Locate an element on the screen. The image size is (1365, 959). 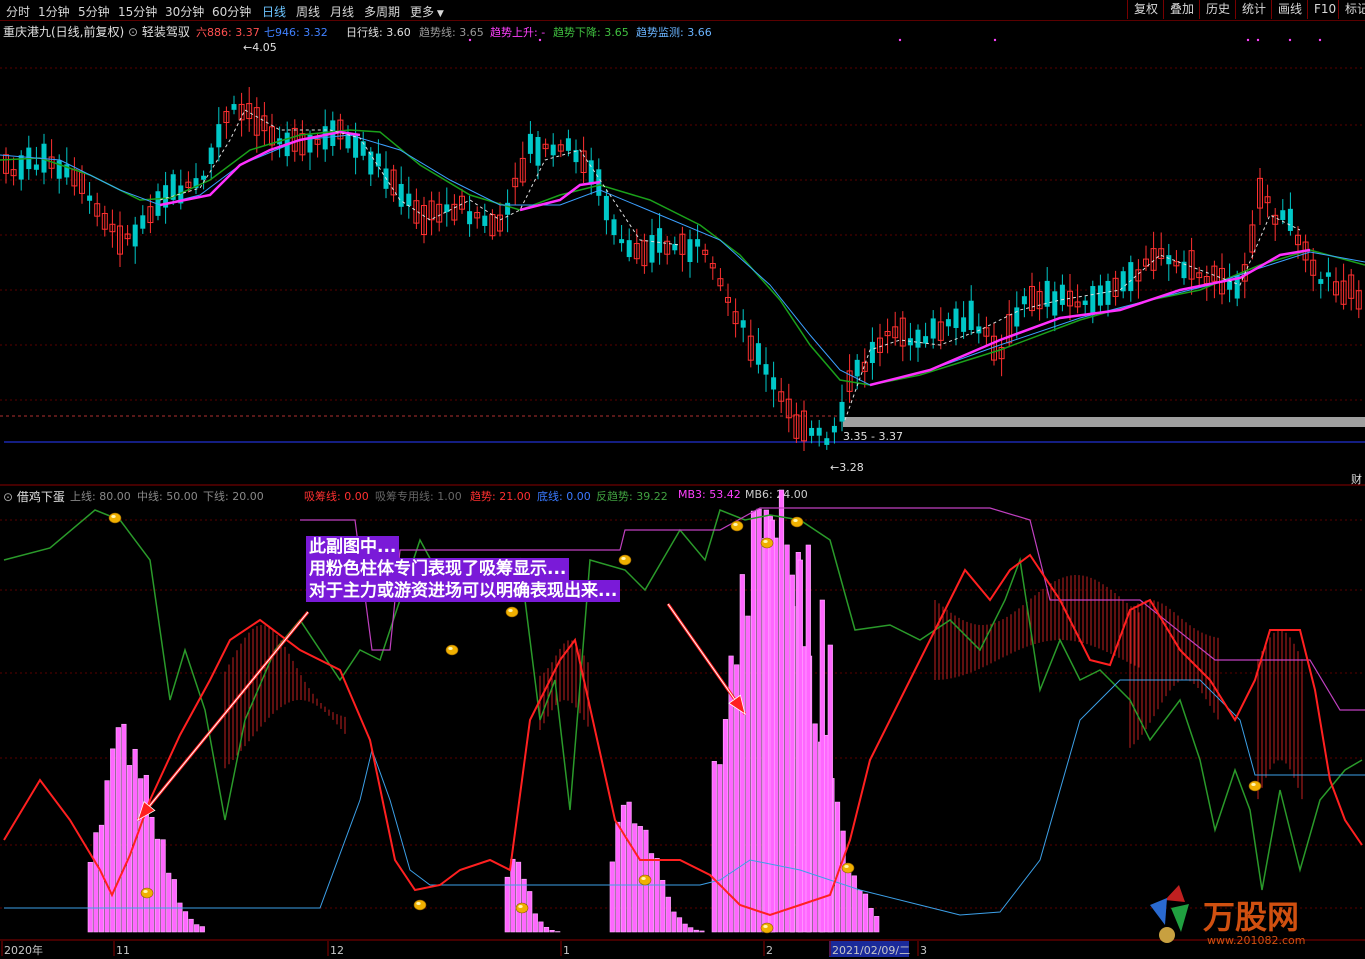
x-axis-label: 2021/02/09/二 is located at coordinates (871, 950).